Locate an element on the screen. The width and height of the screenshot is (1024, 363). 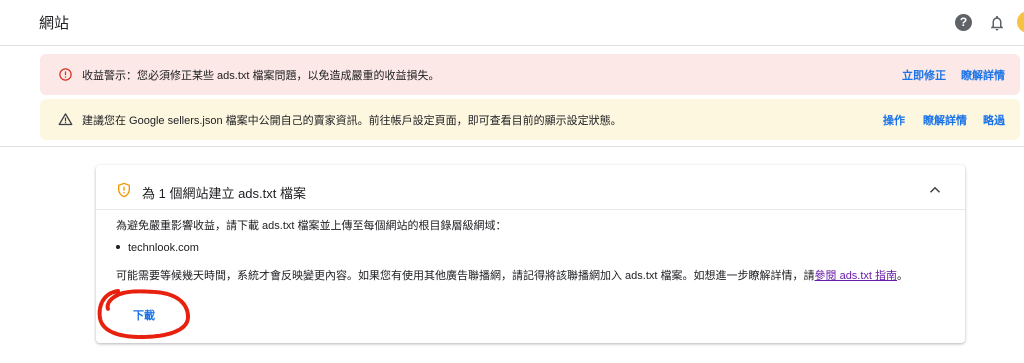
notifications-icon is located at coordinates (997, 23).